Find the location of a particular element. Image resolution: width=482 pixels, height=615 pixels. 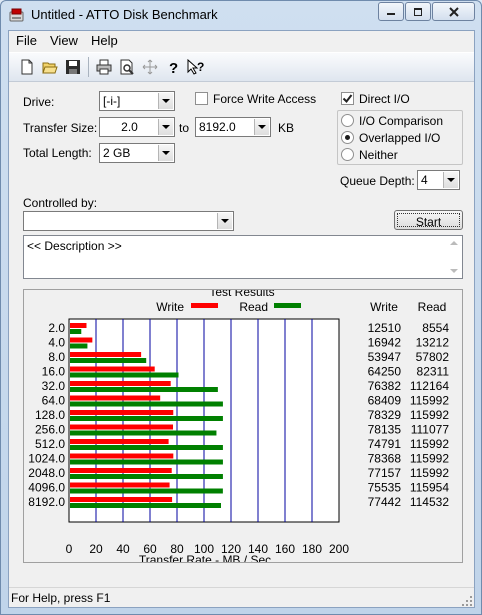

row-size-label: 64.0 is located at coordinates (54, 401).